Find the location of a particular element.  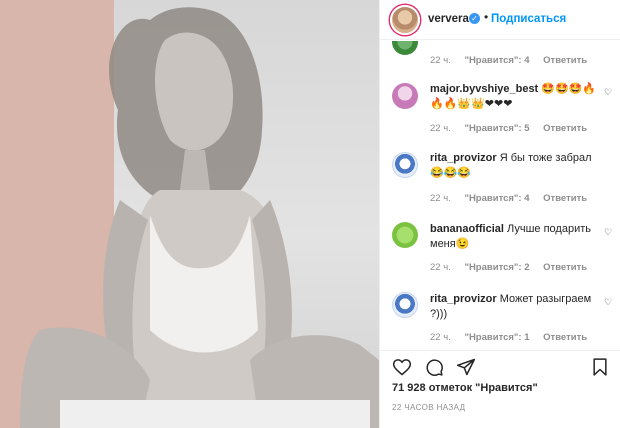

comment-text: rita_provizor Я бы тоже забрал is located at coordinates (515, 158).